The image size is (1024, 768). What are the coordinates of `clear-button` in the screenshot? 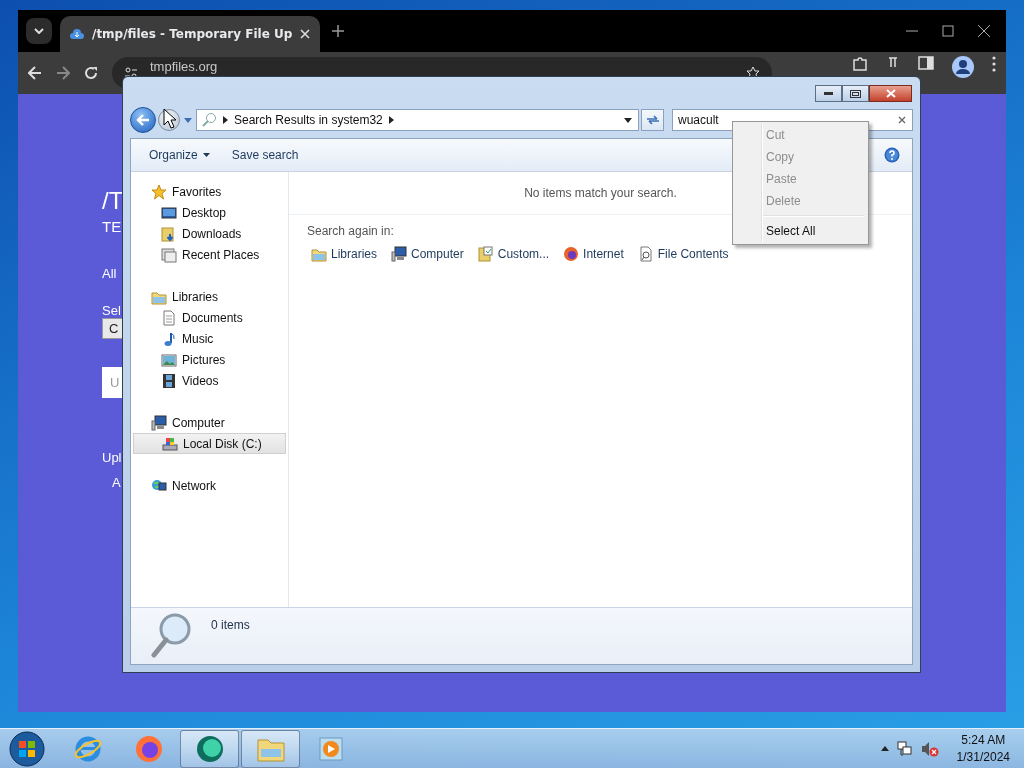 It's located at (902, 120).